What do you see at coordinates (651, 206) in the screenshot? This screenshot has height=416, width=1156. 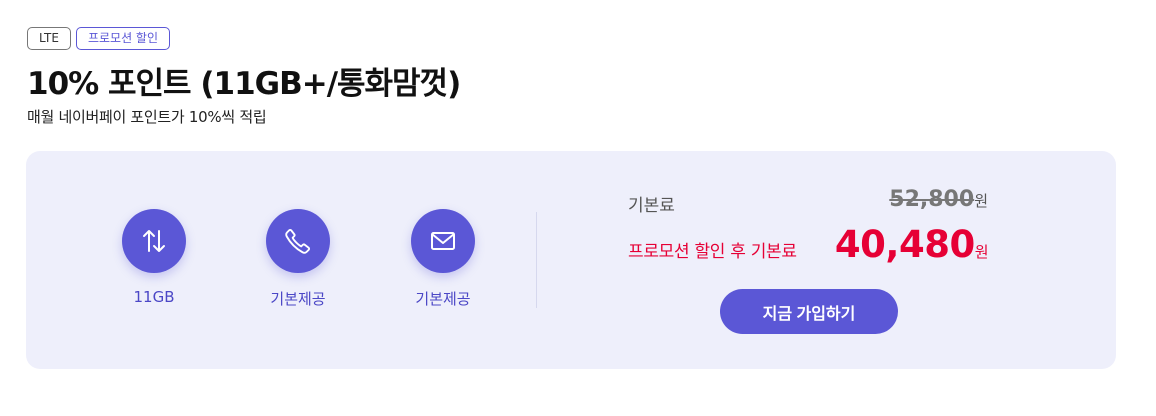 I see `base-price-label: 기본료` at bounding box center [651, 206].